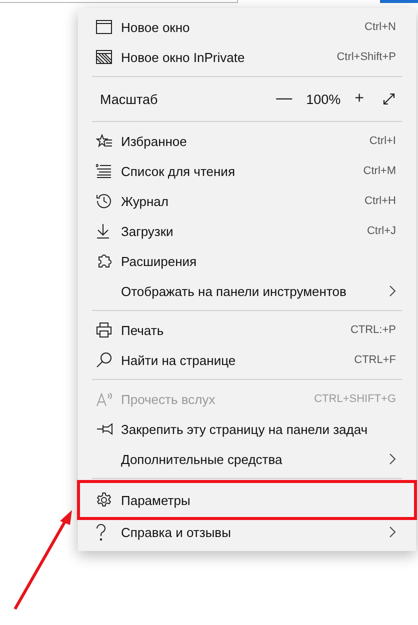 This screenshot has height=625, width=418. What do you see at coordinates (247, 532) in the screenshot?
I see `menu-item: Справка и отзывы` at bounding box center [247, 532].